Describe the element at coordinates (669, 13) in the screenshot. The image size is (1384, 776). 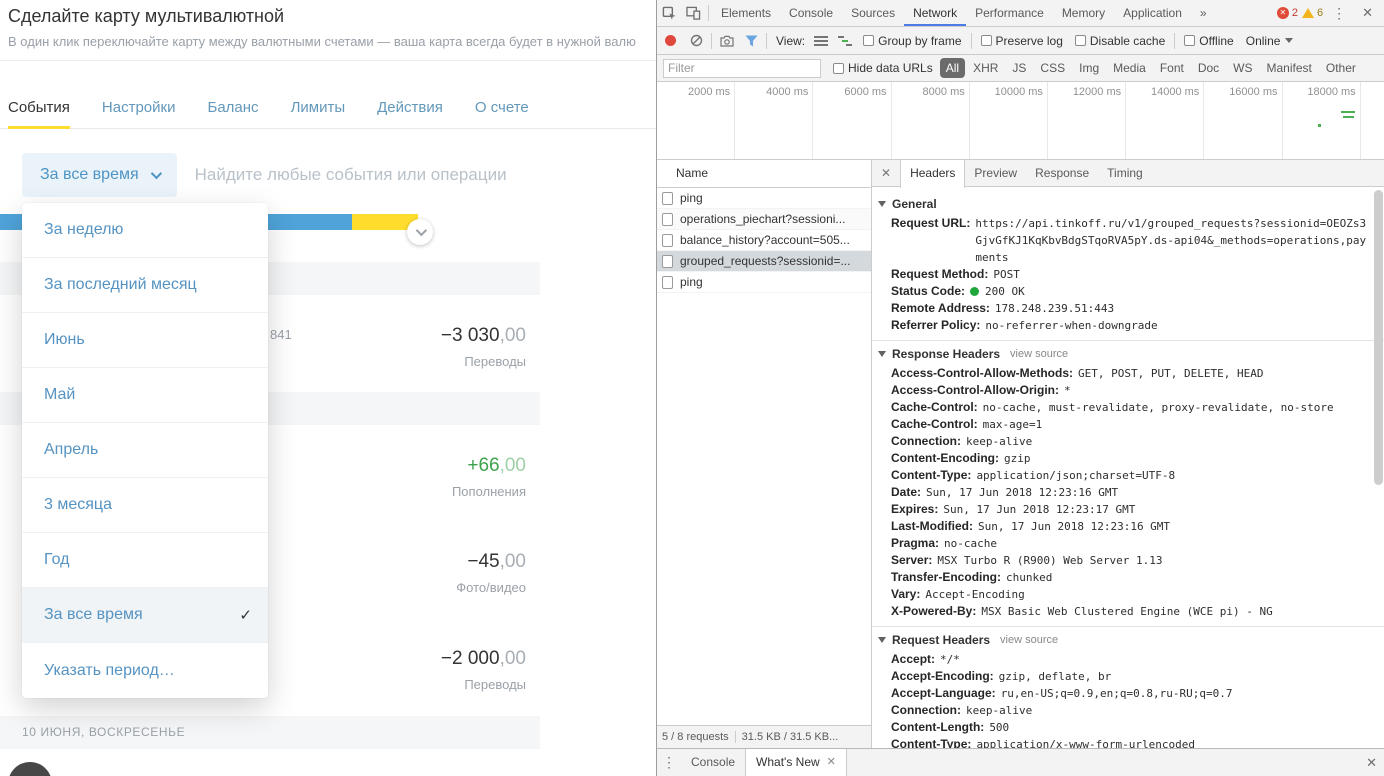
I see `inspect-element-icon` at that location.